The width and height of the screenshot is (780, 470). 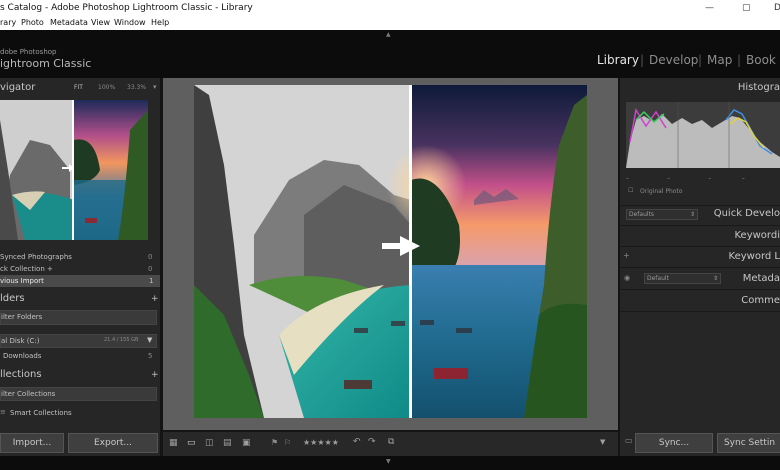 What do you see at coordinates (246, 443) in the screenshot?
I see `people-view-icon: ▣` at bounding box center [246, 443].